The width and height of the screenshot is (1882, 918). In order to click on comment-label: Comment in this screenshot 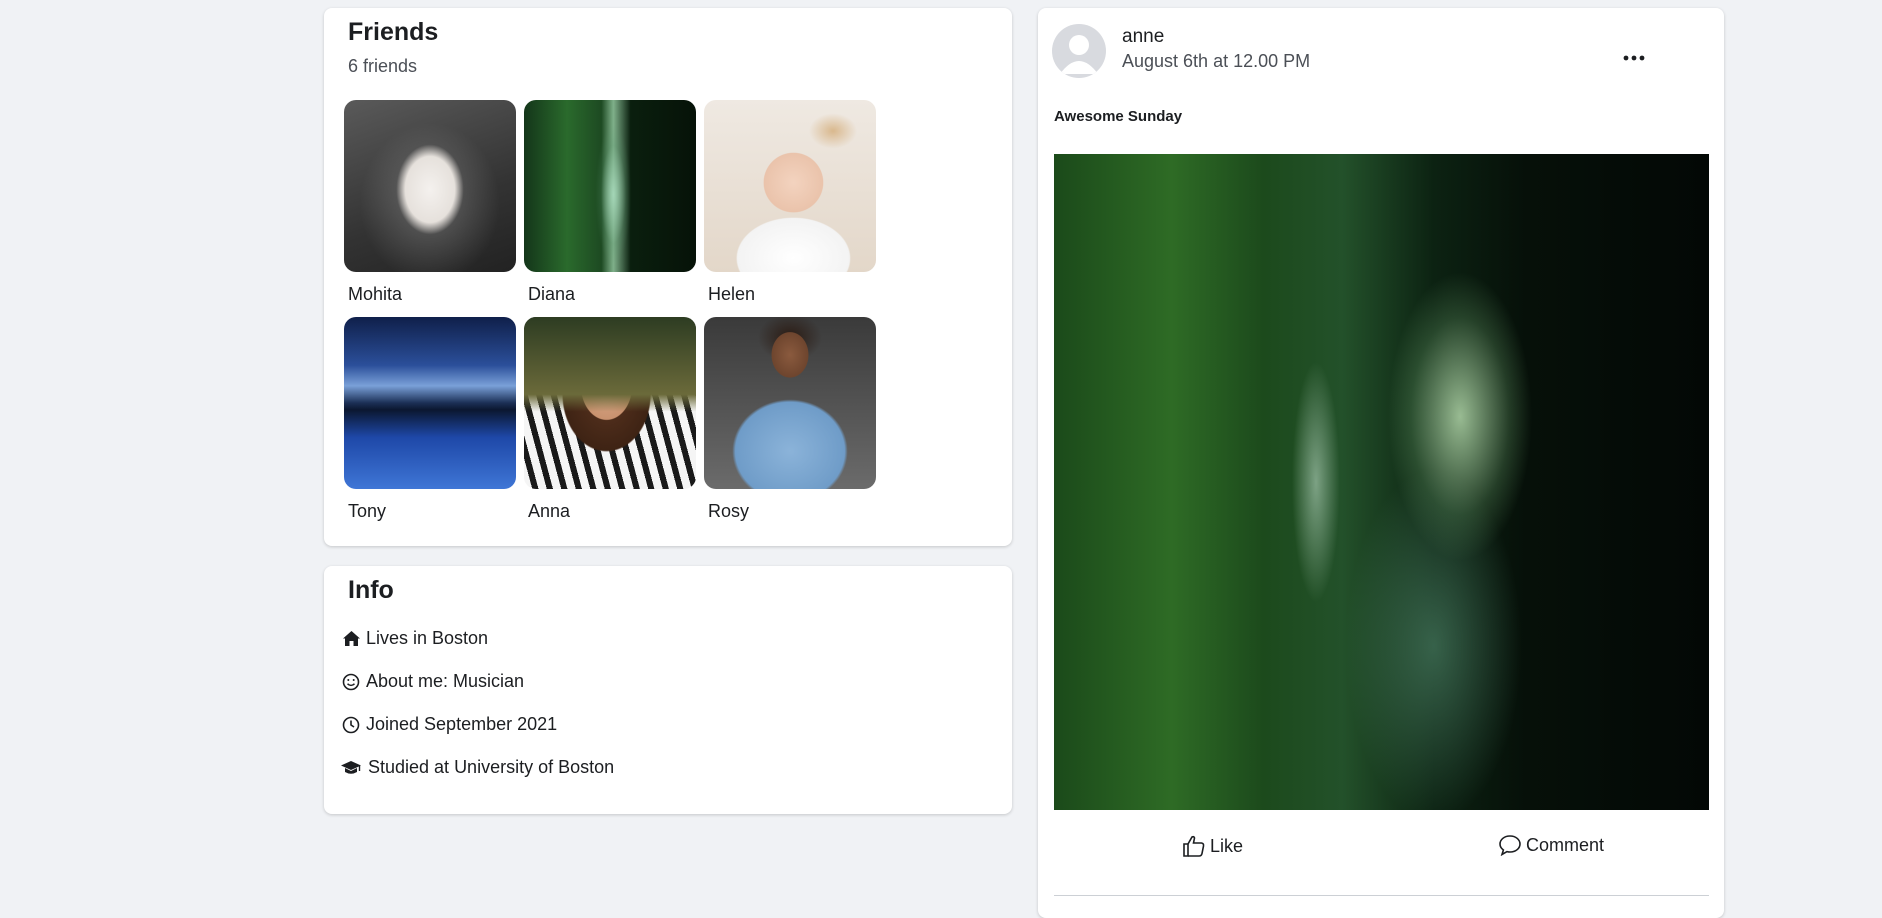, I will do `click(1565, 845)`.